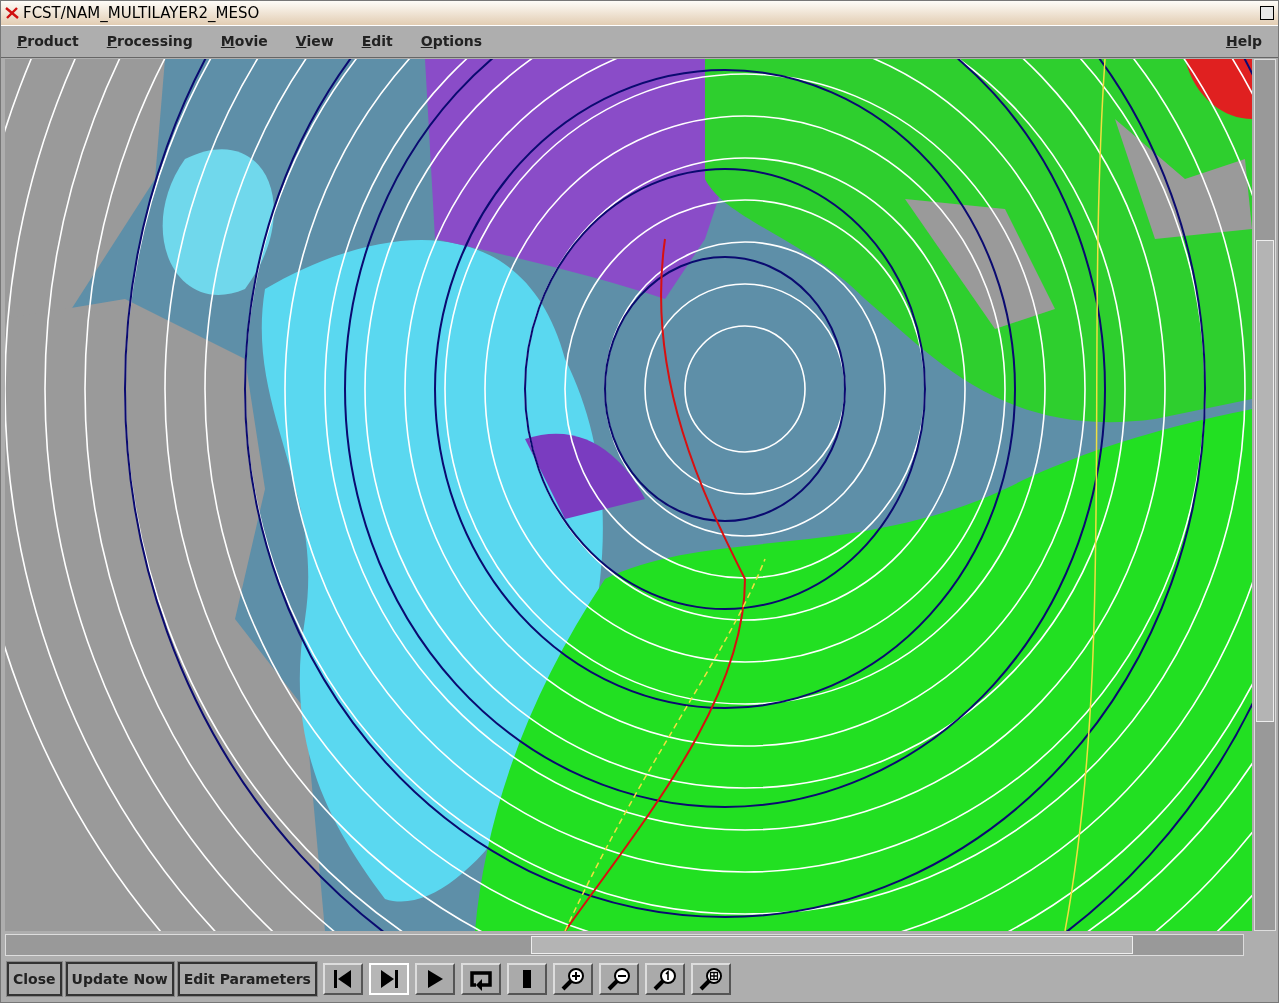  What do you see at coordinates (451, 41) in the screenshot?
I see `menu-item: Options` at bounding box center [451, 41].